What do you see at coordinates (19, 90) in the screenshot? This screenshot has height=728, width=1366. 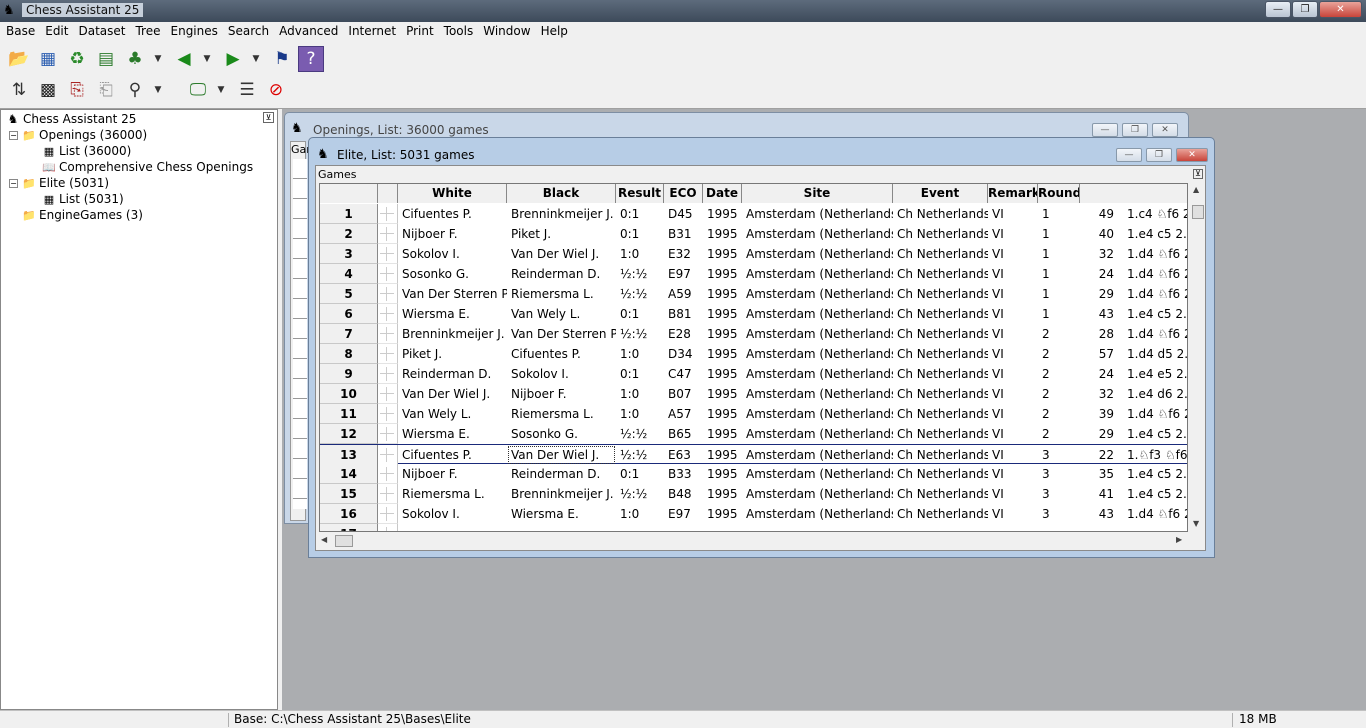 I see `flip-board-button: ⇅` at bounding box center [19, 90].